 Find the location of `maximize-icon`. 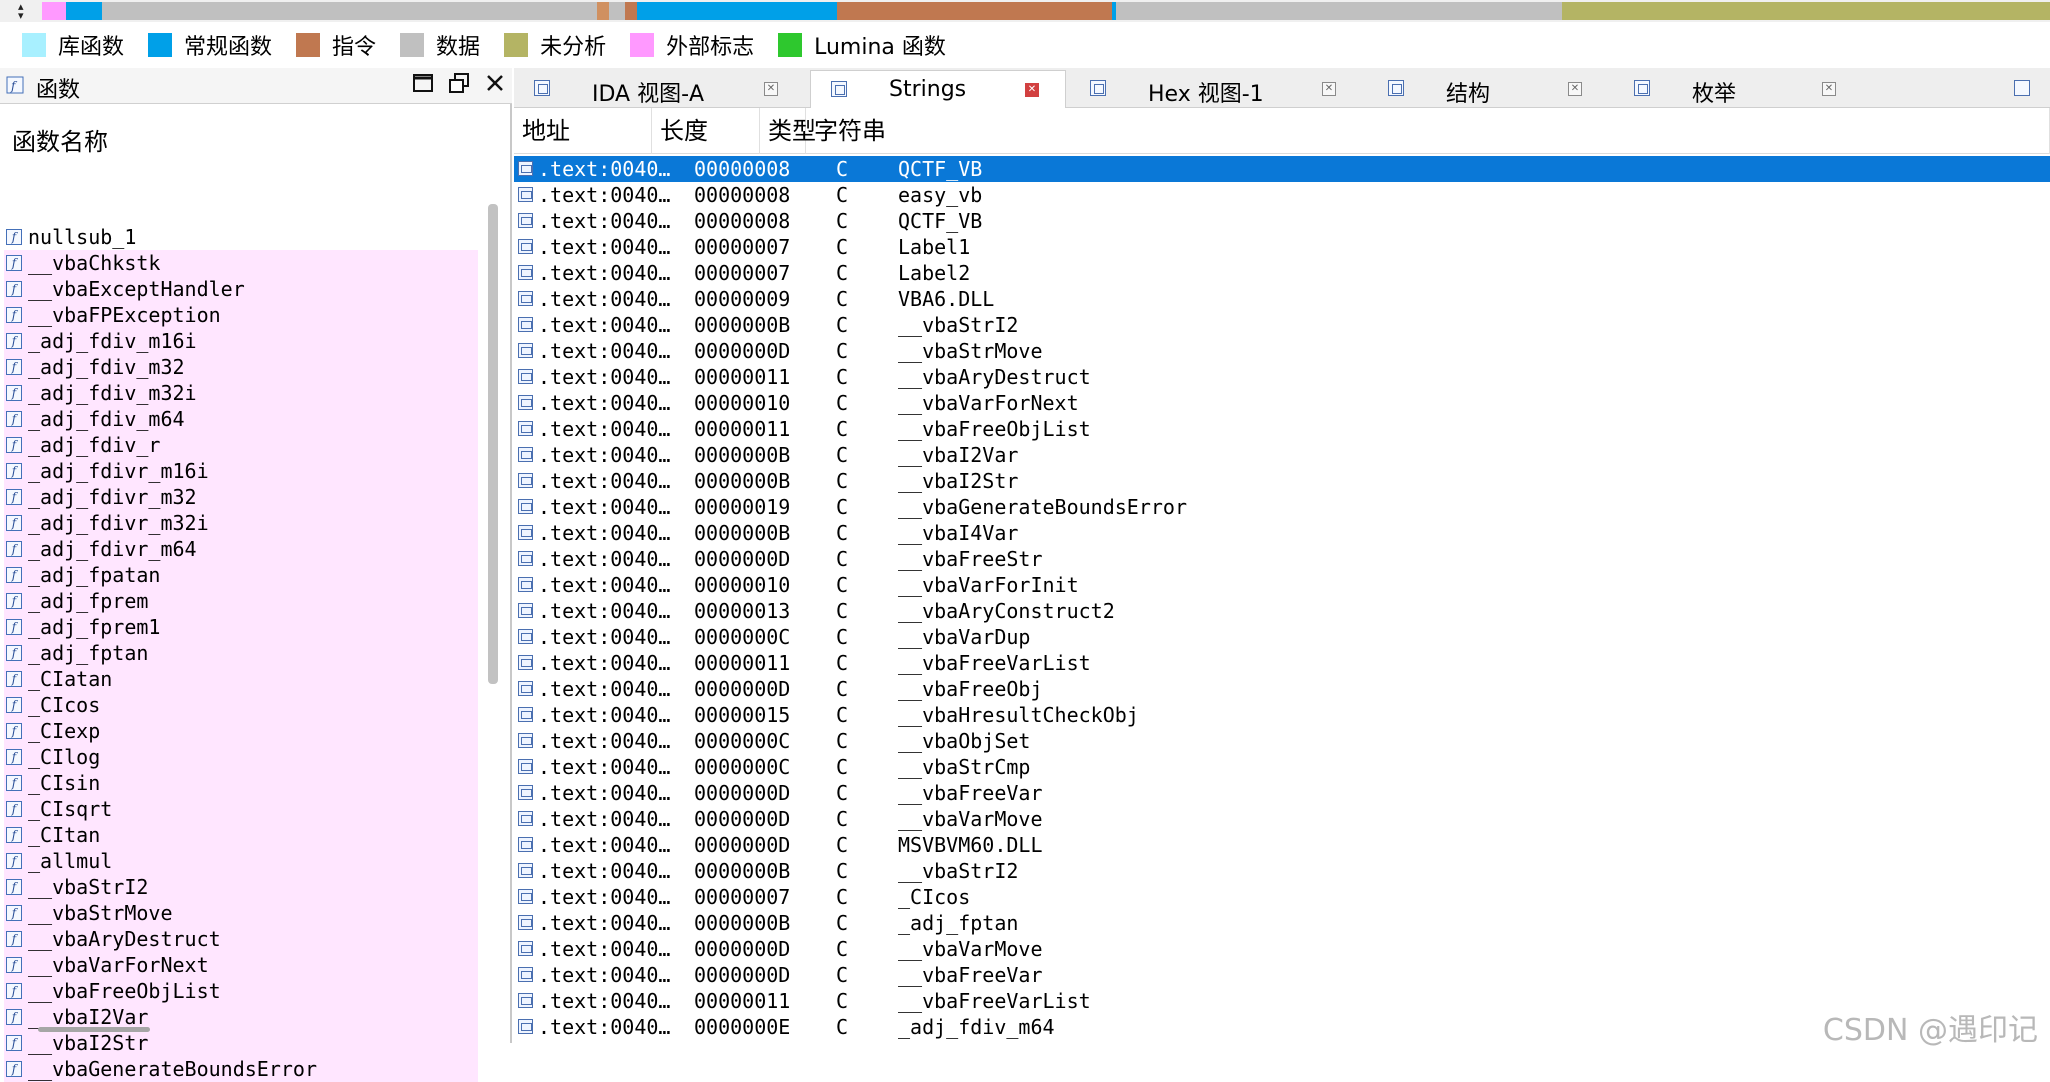

maximize-icon is located at coordinates (423, 85).